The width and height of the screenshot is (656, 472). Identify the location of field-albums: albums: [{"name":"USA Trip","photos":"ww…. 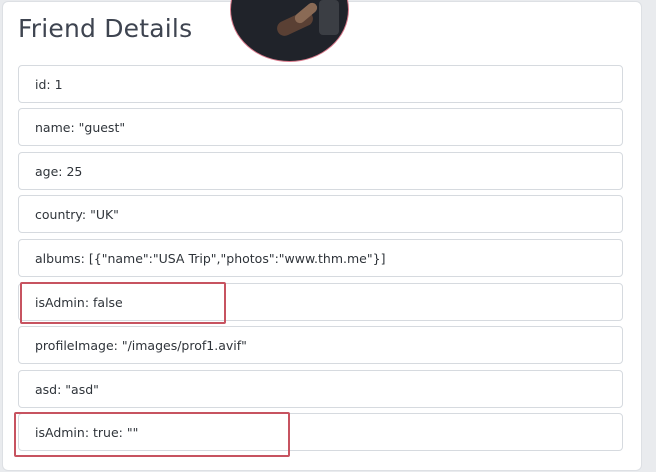
(320, 258).